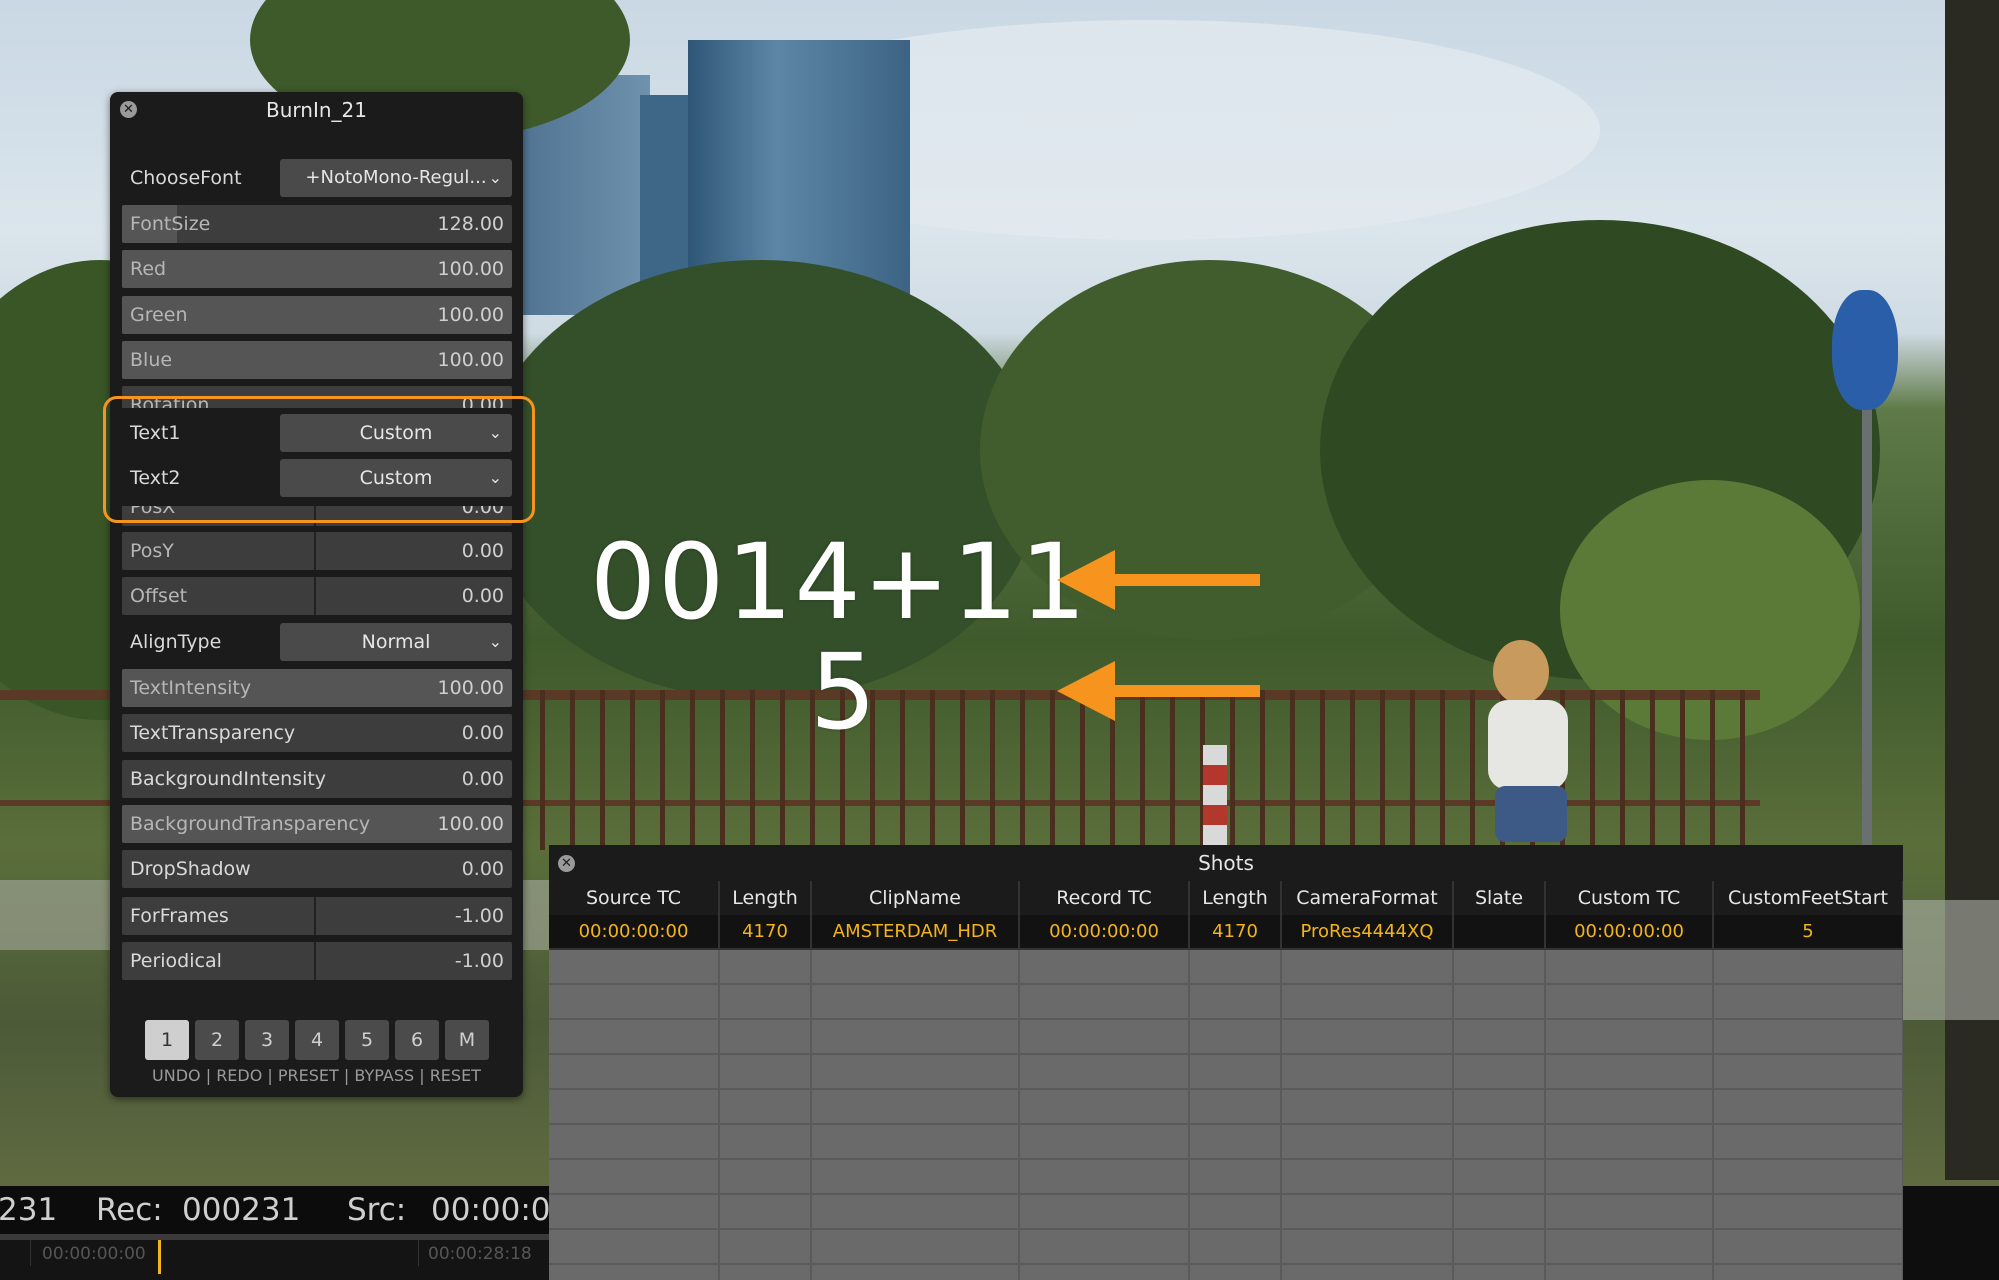 The height and width of the screenshot is (1280, 1999). Describe the element at coordinates (267, 1040) in the screenshot. I see `preset-button-3: 3` at that location.